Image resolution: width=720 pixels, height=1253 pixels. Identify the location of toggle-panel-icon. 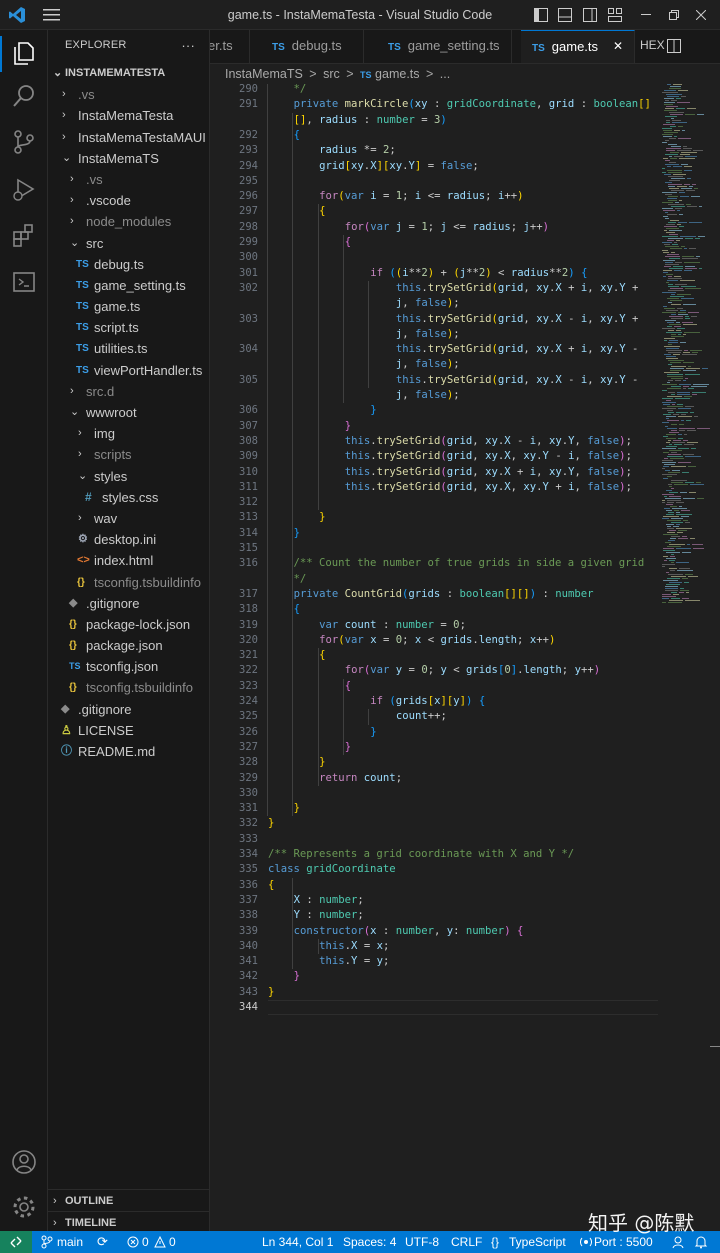
(565, 15).